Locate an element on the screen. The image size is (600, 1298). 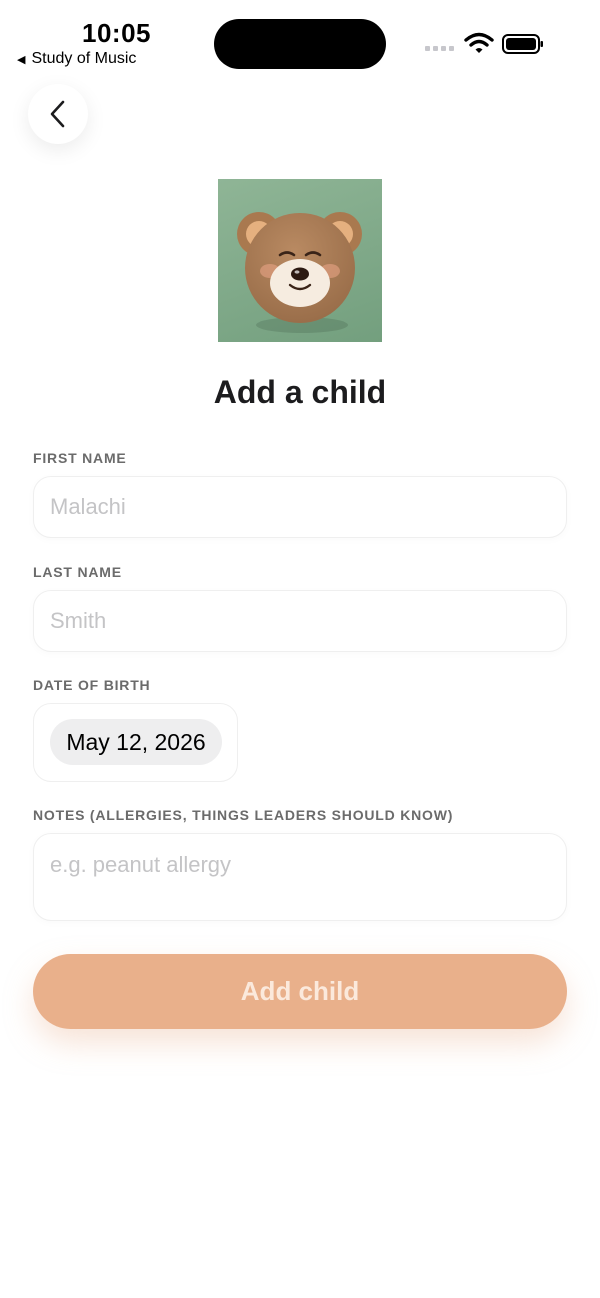
chevron-left-icon is located at coordinates (57, 114).